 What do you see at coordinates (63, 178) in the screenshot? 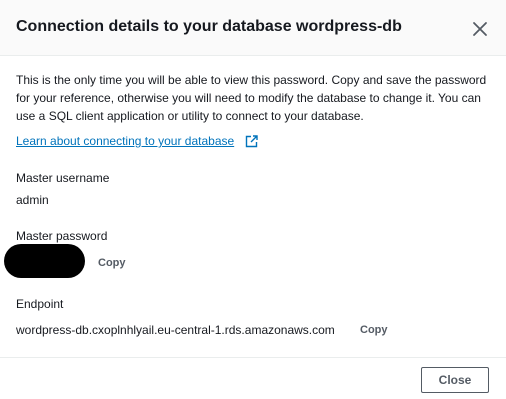
I see `master-username-label: Master username` at bounding box center [63, 178].